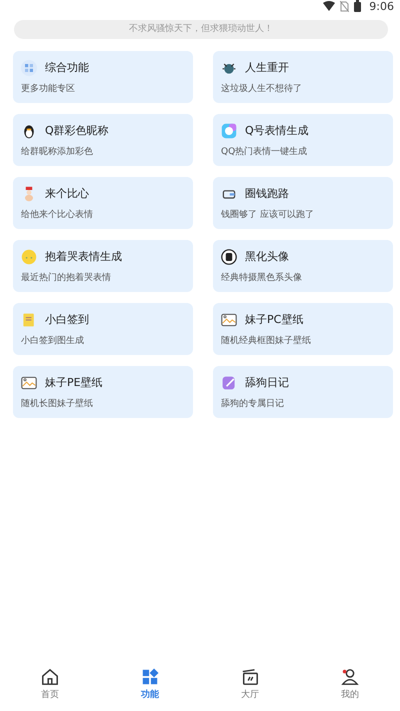  Describe the element at coordinates (250, 688) in the screenshot. I see `nav-tab: 大厅` at that location.